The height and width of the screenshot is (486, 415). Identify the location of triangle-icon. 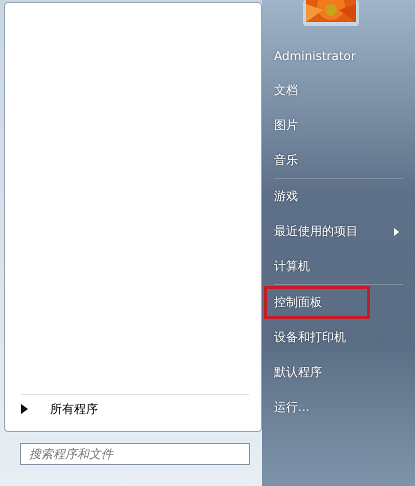
(24, 409).